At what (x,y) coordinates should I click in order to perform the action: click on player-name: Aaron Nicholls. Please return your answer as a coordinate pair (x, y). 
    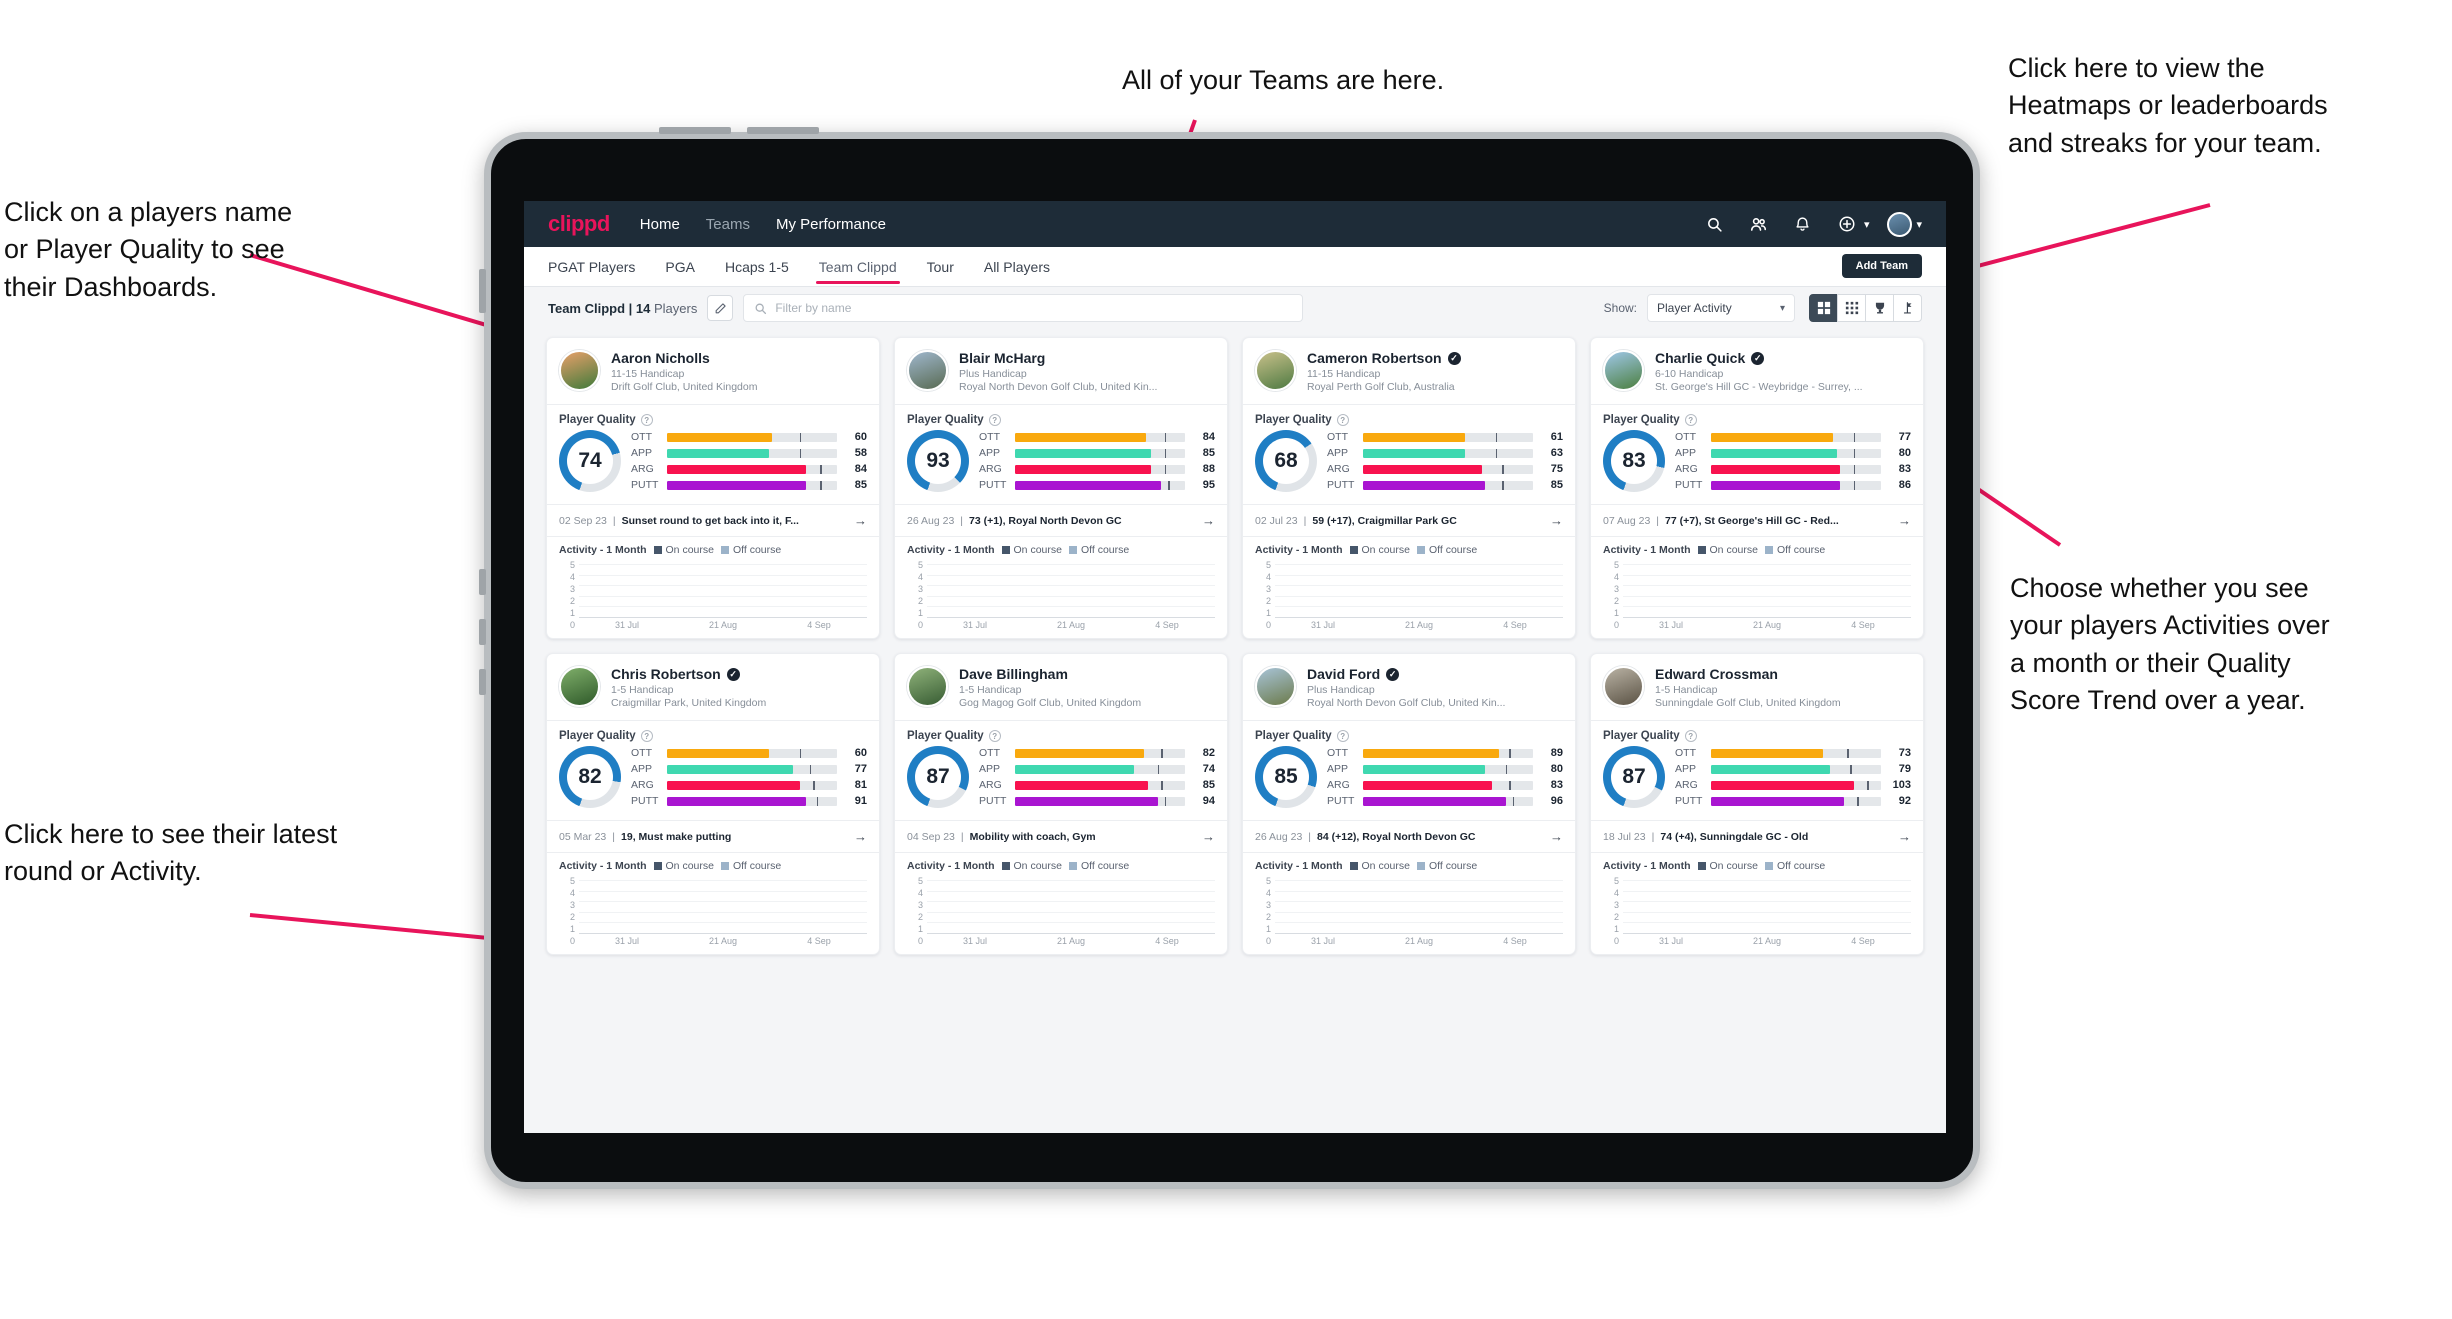
    Looking at the image, I should click on (660, 358).